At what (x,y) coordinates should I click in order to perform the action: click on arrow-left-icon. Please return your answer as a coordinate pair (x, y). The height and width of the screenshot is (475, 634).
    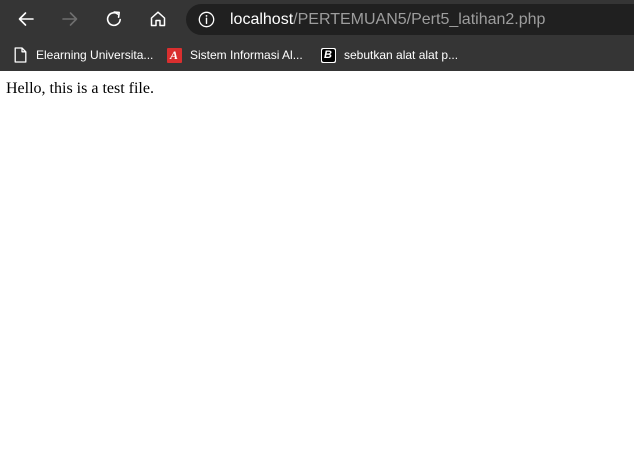
    Looking at the image, I should click on (26, 19).